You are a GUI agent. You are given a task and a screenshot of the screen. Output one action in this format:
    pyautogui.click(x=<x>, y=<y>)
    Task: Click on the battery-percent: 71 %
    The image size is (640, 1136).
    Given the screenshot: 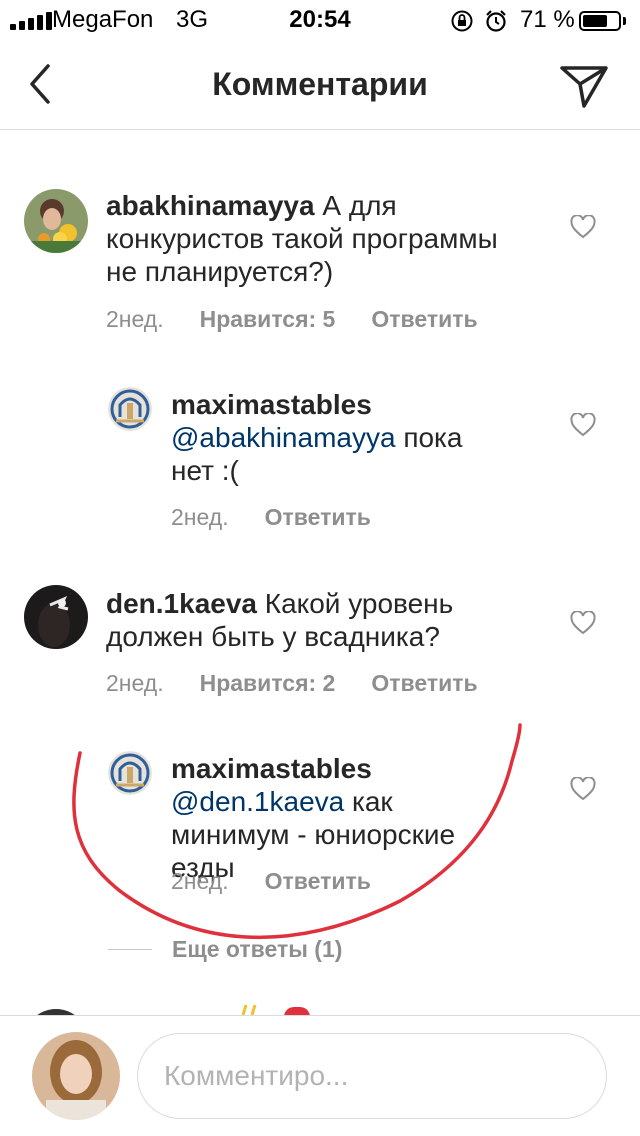 What is the action you would take?
    pyautogui.click(x=547, y=19)
    